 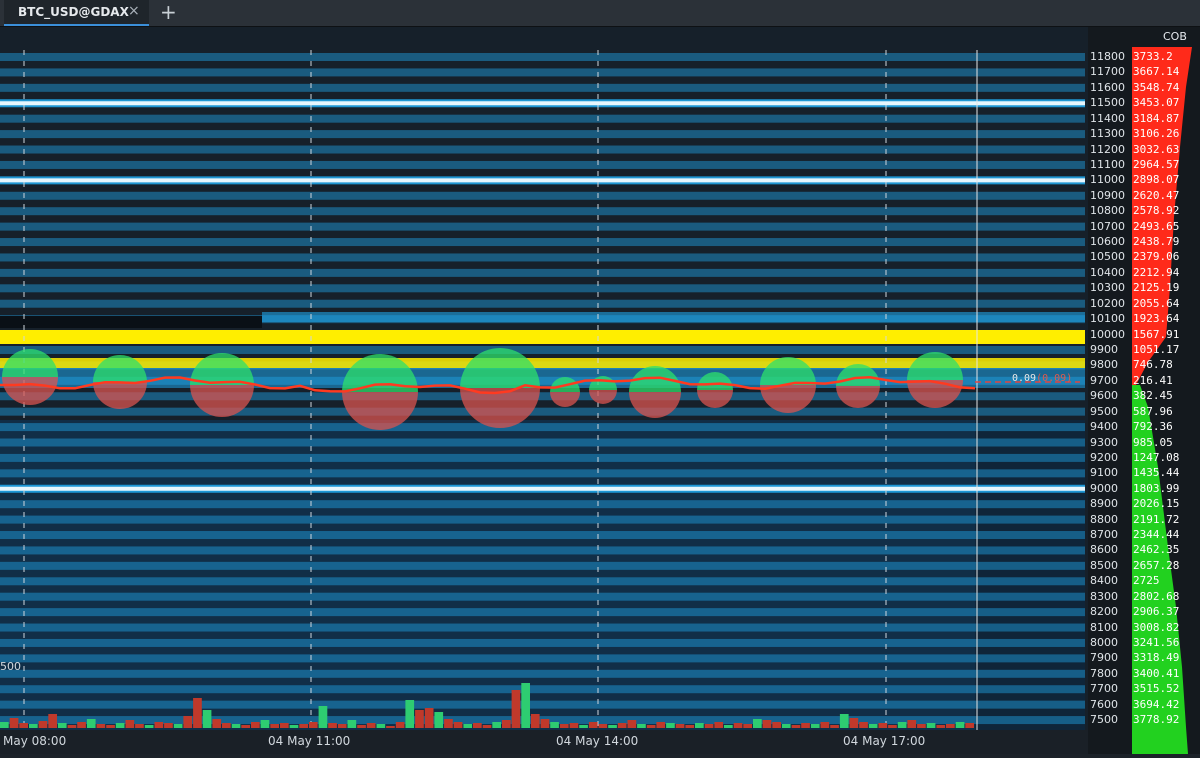 I want to click on price-level-label: 7900, so click(x=1104, y=658).